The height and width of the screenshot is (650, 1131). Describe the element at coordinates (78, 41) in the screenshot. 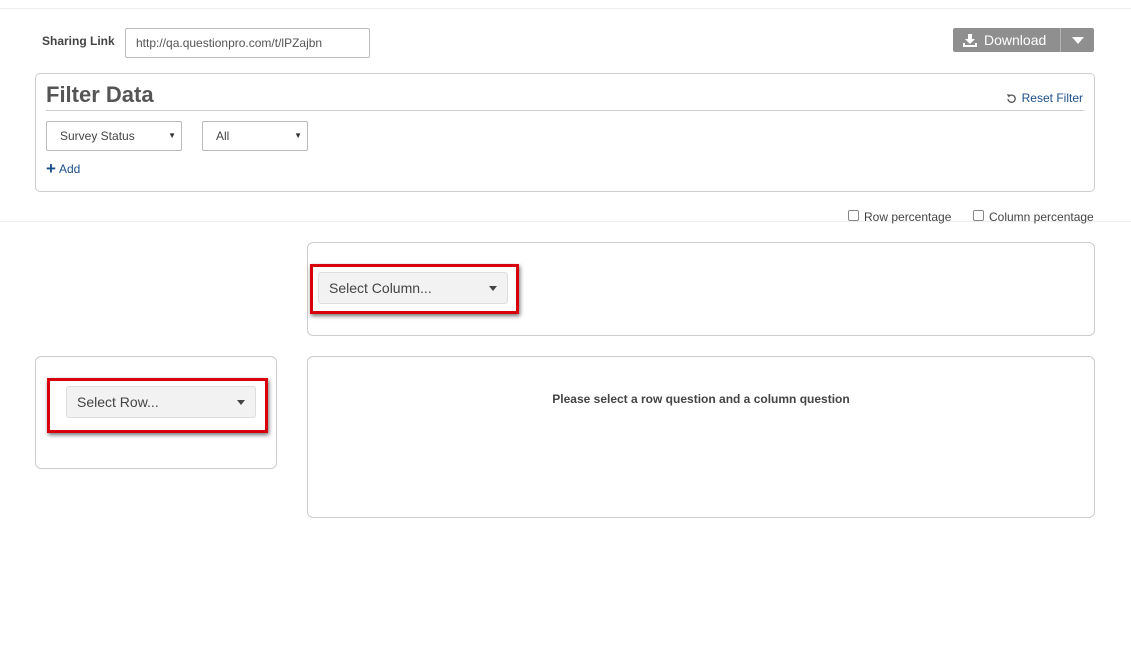

I see `sharing-link-label: Sharing Link` at that location.